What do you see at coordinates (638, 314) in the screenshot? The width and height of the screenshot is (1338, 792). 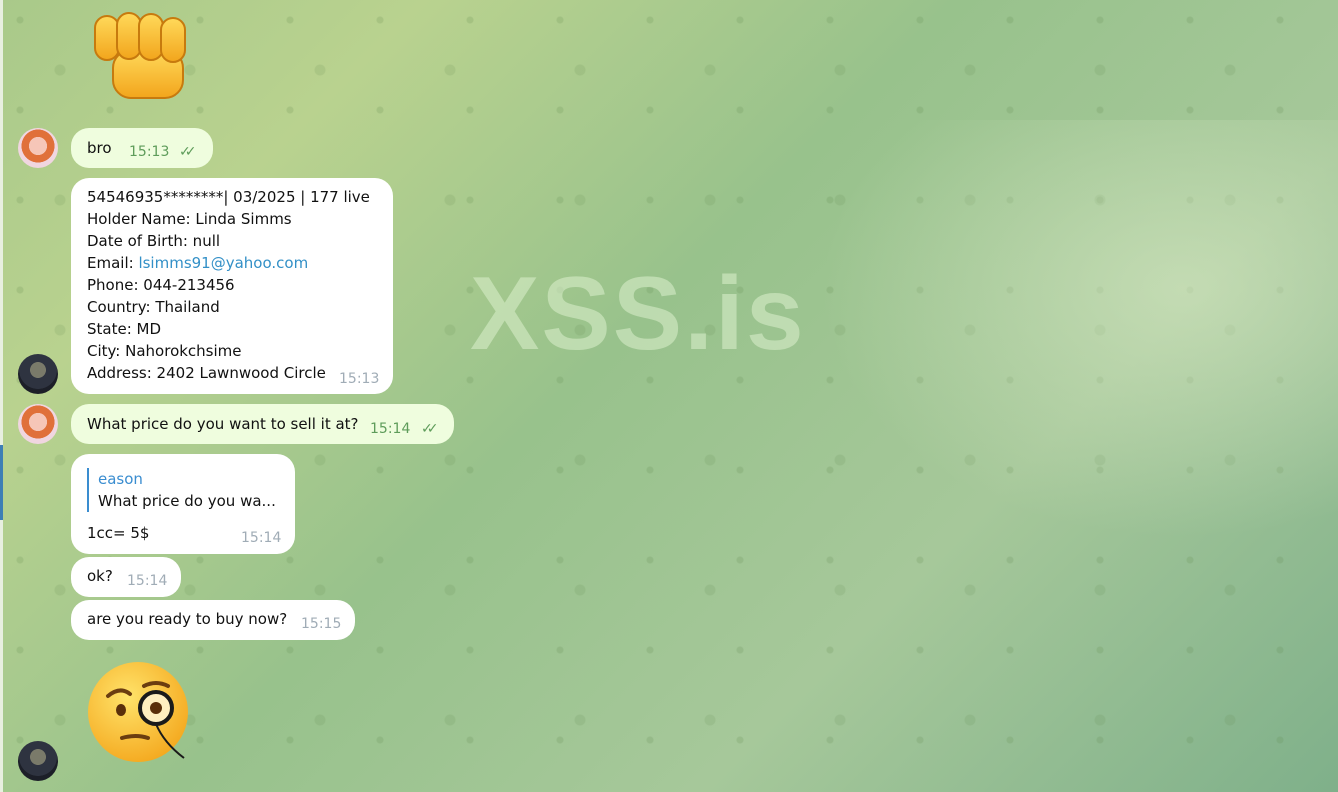 I see `watermark: XSS.is` at bounding box center [638, 314].